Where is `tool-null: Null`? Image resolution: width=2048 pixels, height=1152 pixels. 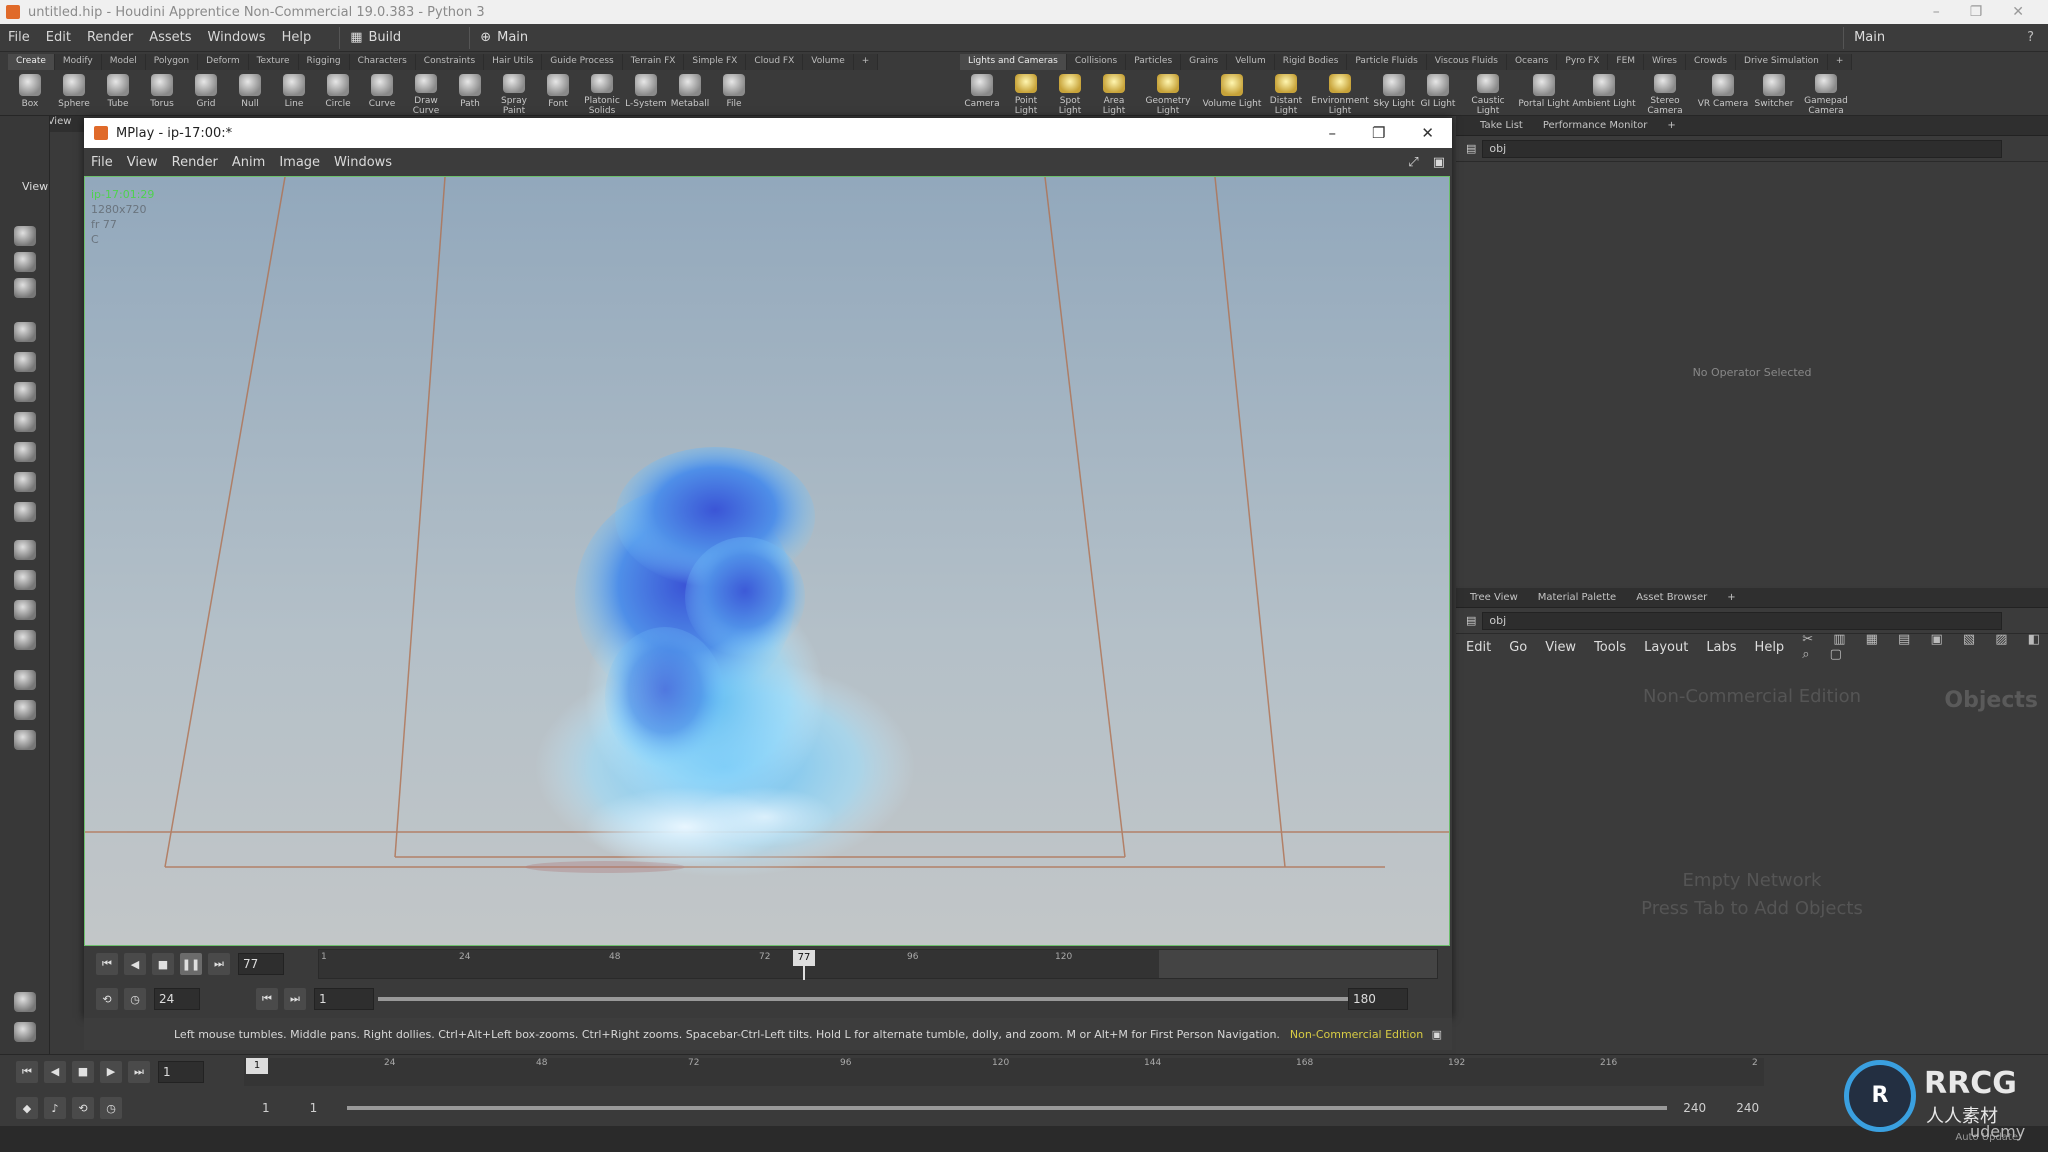 tool-null: Null is located at coordinates (250, 94).